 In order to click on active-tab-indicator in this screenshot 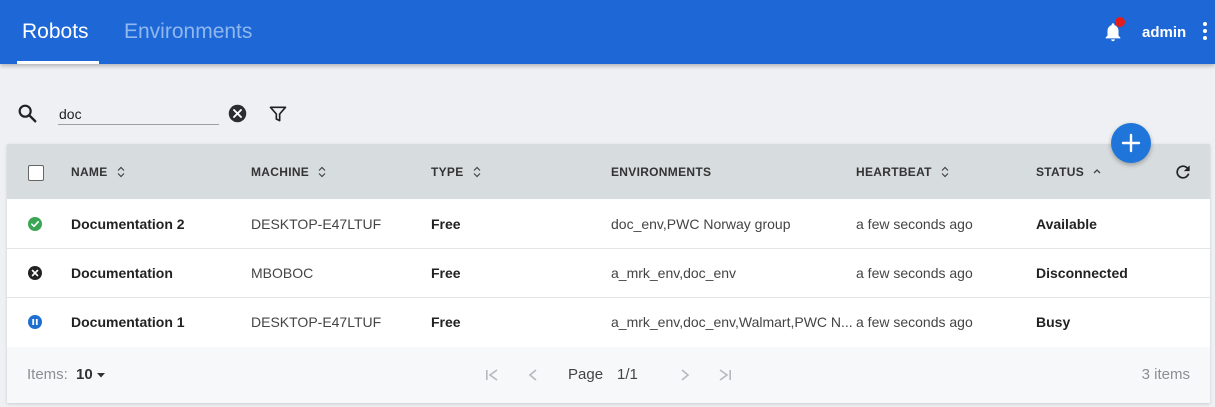, I will do `click(58, 62)`.